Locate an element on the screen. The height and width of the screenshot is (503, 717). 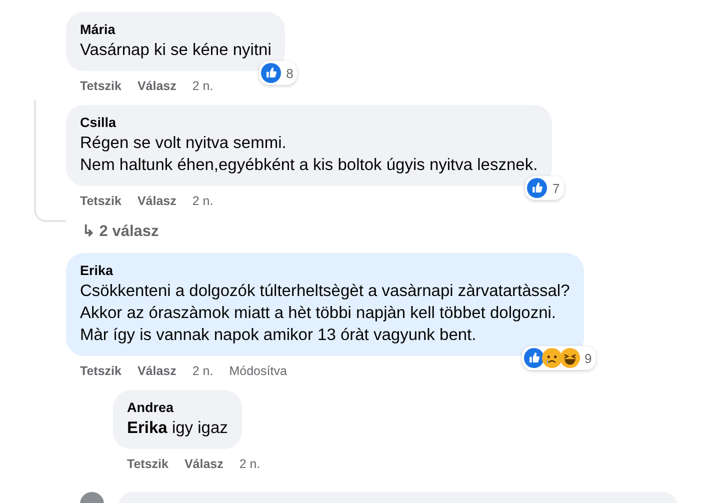
comment-text: Vasárnap ki se kéne nyitni is located at coordinates (176, 50).